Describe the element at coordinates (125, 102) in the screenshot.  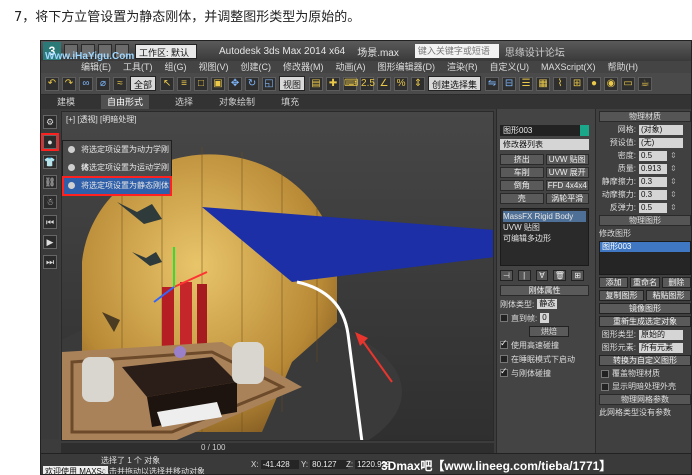
I see `tab-freeform: 自由形式` at that location.